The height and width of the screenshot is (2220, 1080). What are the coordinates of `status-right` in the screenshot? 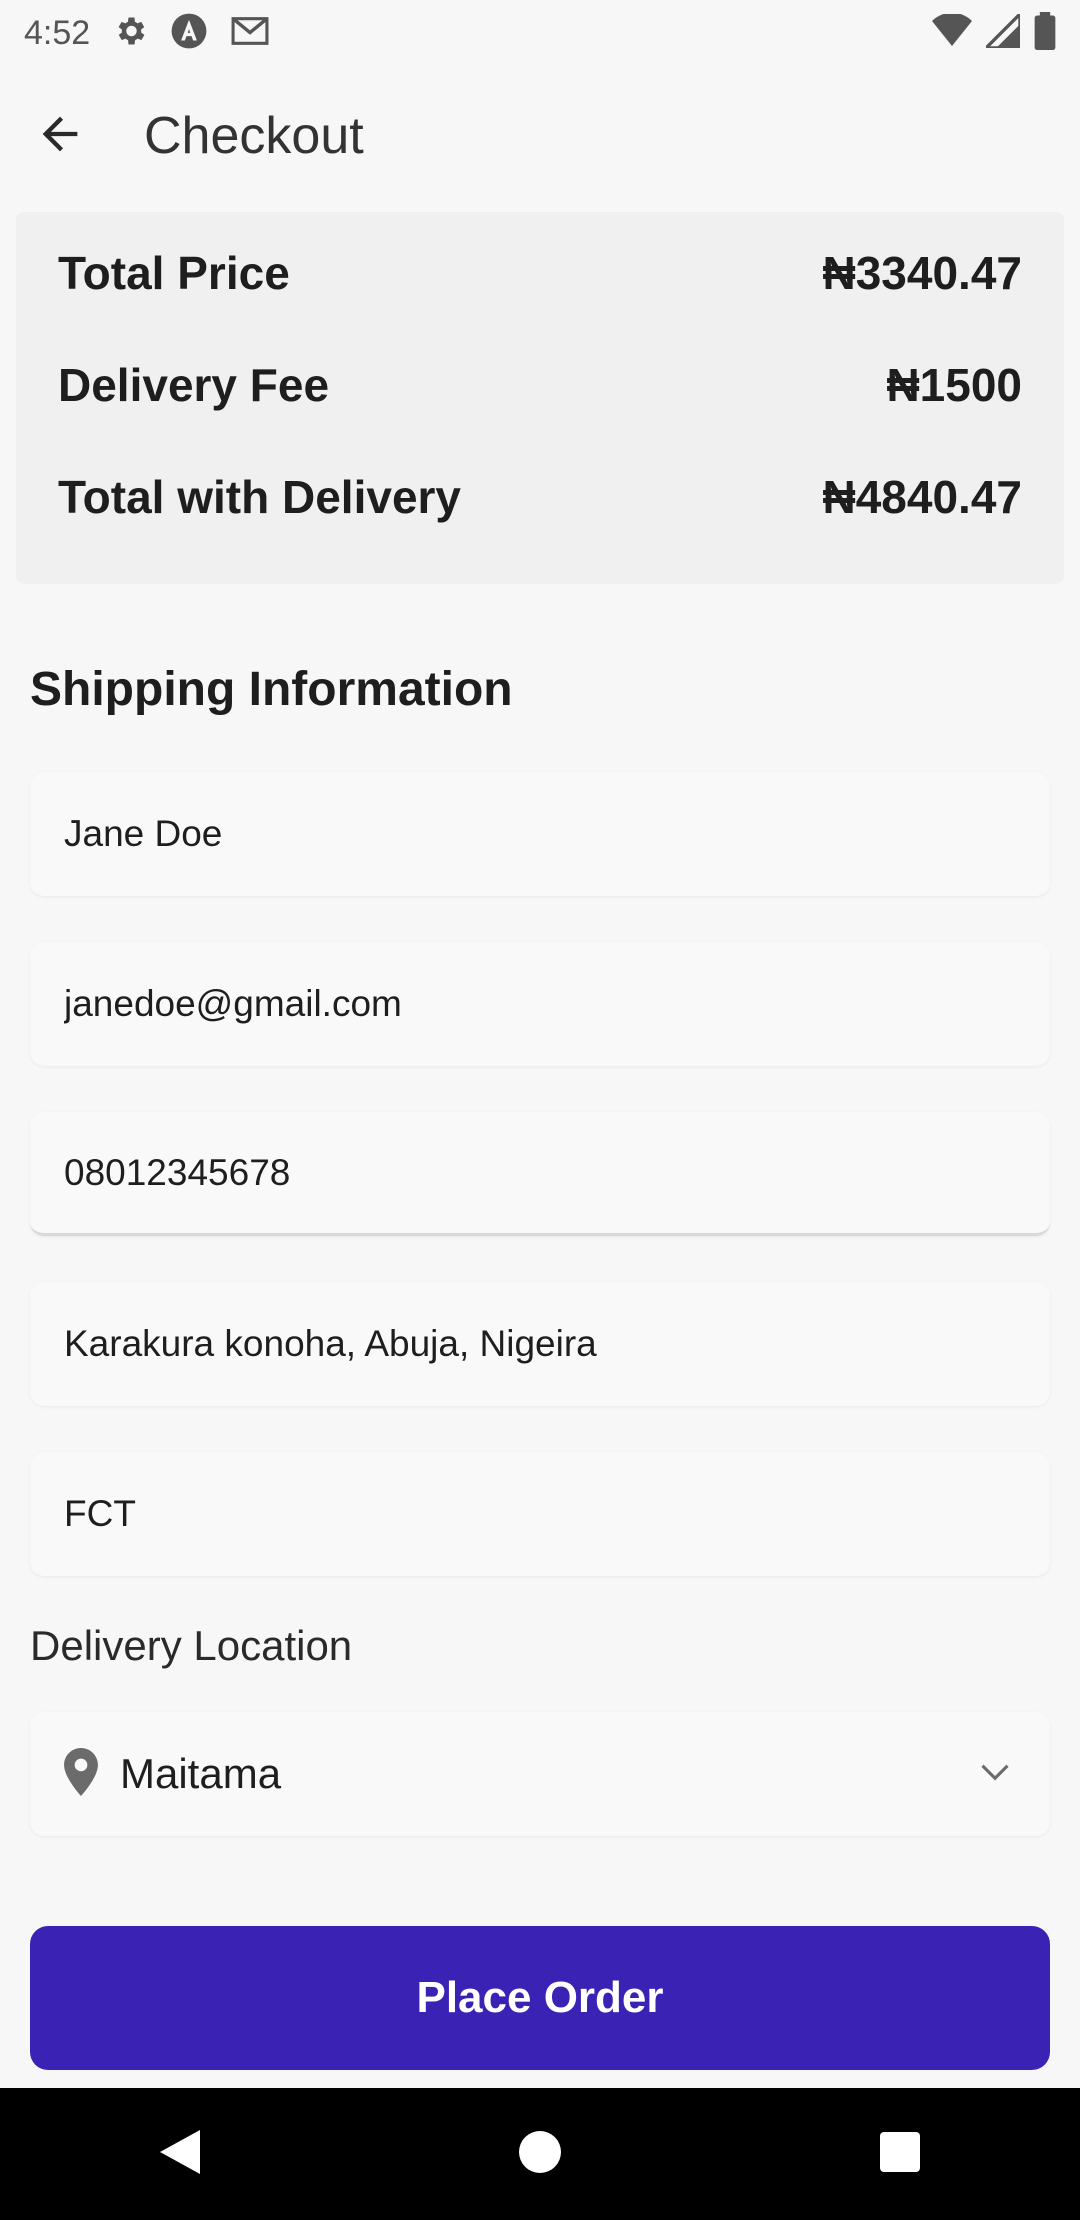 It's located at (994, 32).